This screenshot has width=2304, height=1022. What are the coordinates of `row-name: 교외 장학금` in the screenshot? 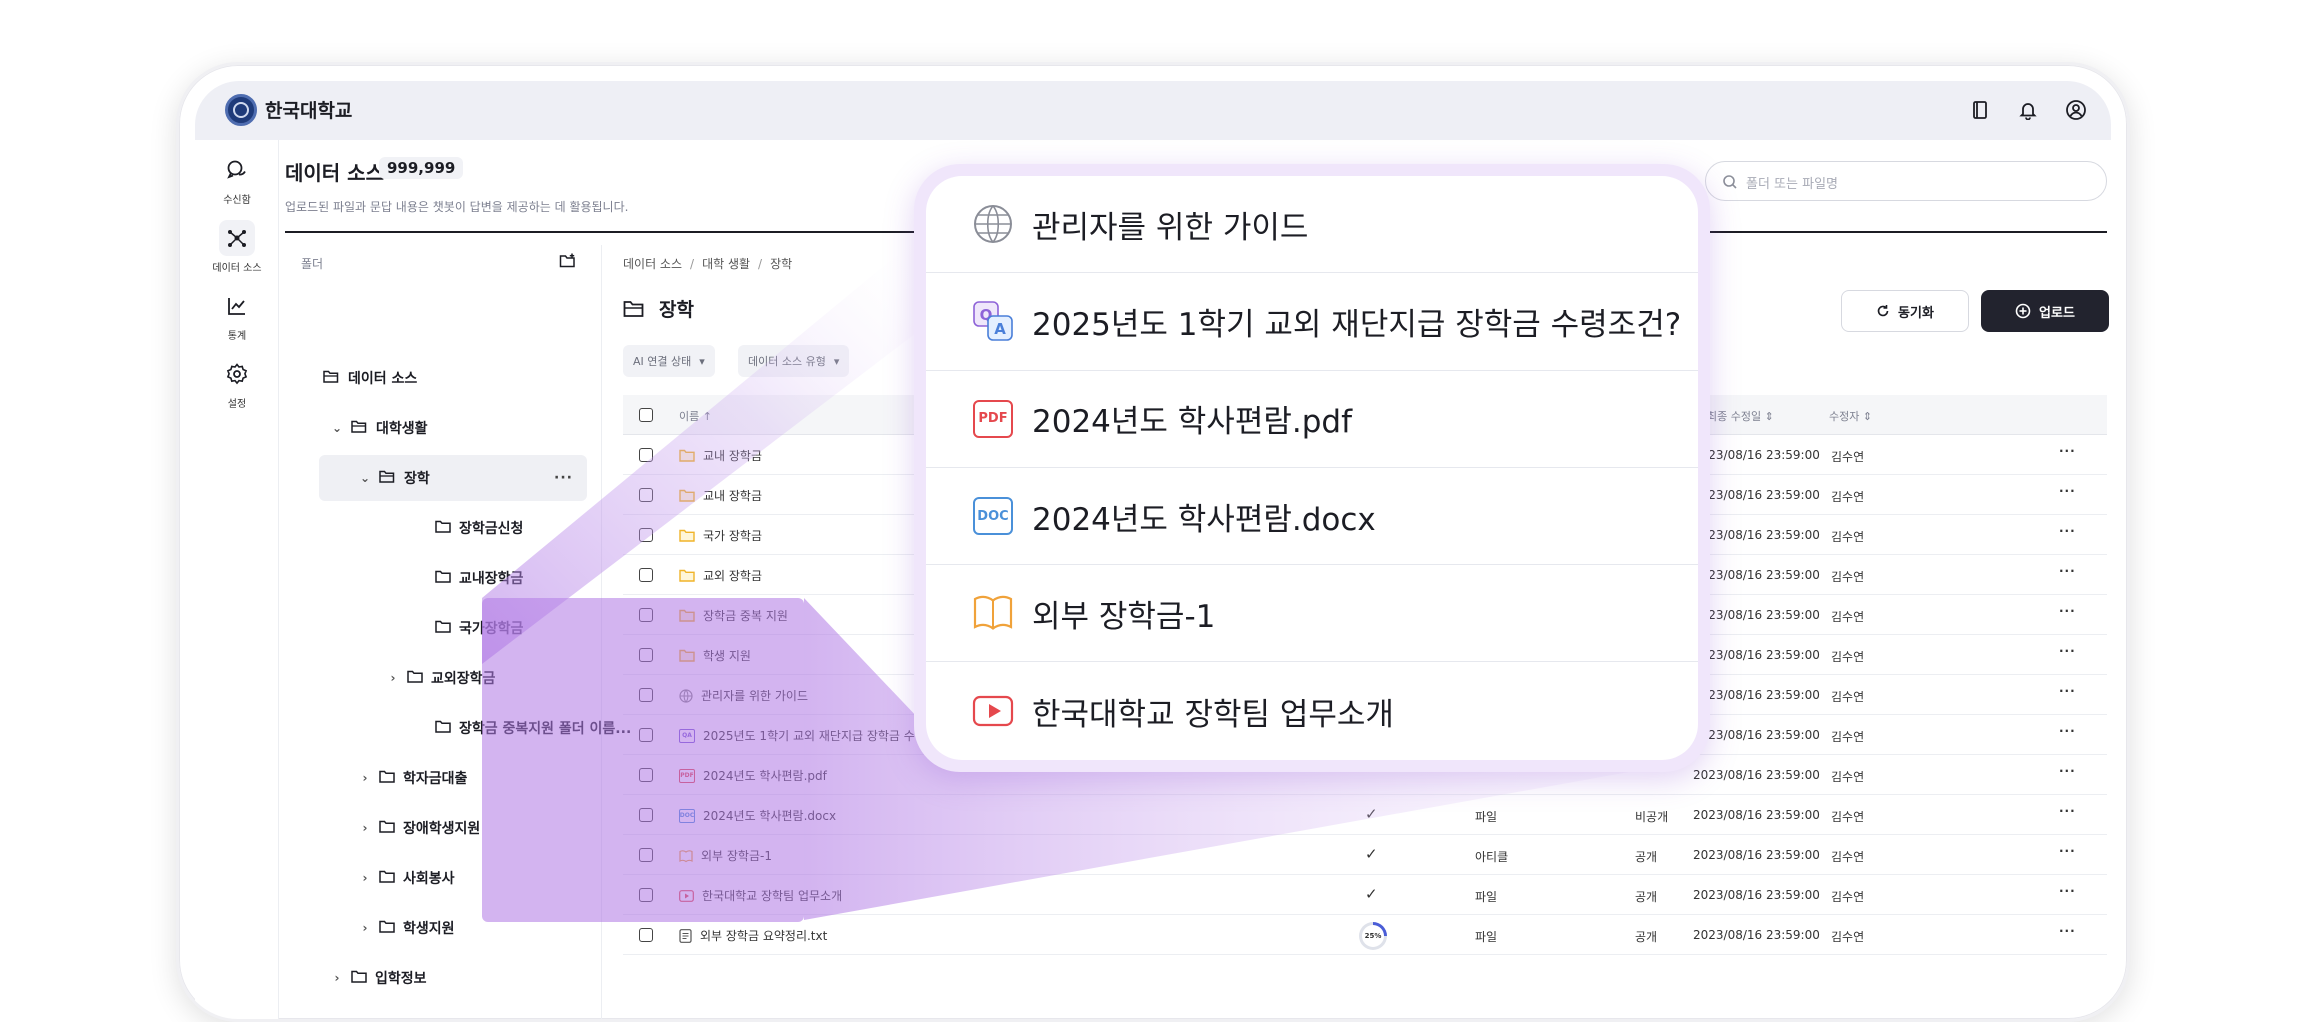 It's located at (720, 575).